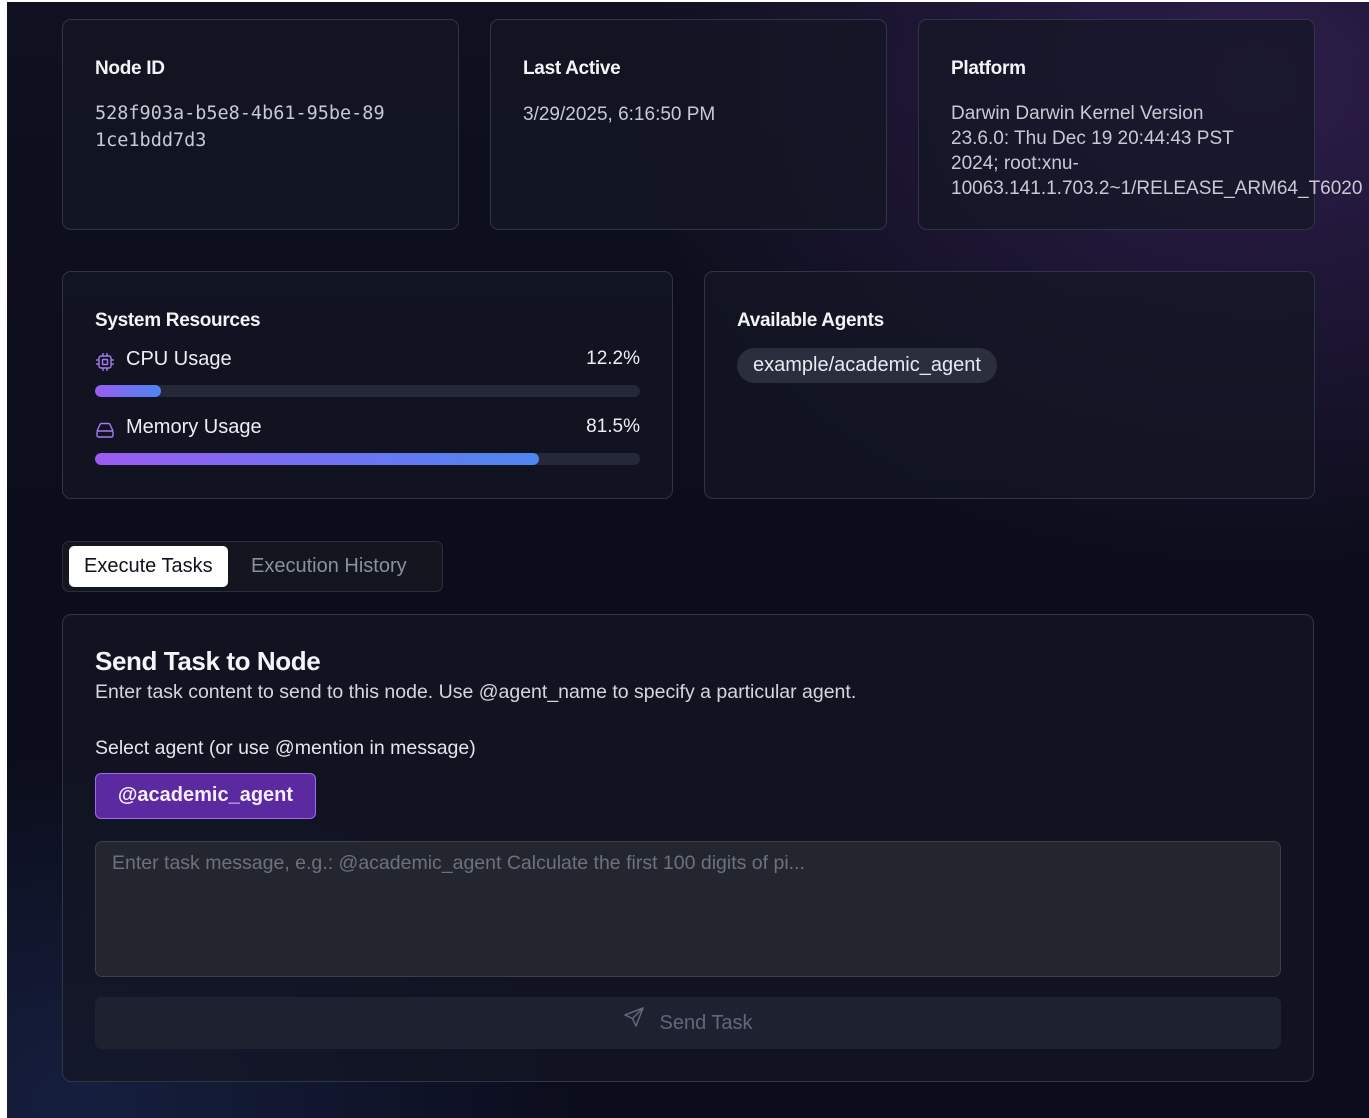 This screenshot has height=1118, width=1369. Describe the element at coordinates (367, 361) in the screenshot. I see `cpu-usage-row: CPU Usage 12.2%` at that location.